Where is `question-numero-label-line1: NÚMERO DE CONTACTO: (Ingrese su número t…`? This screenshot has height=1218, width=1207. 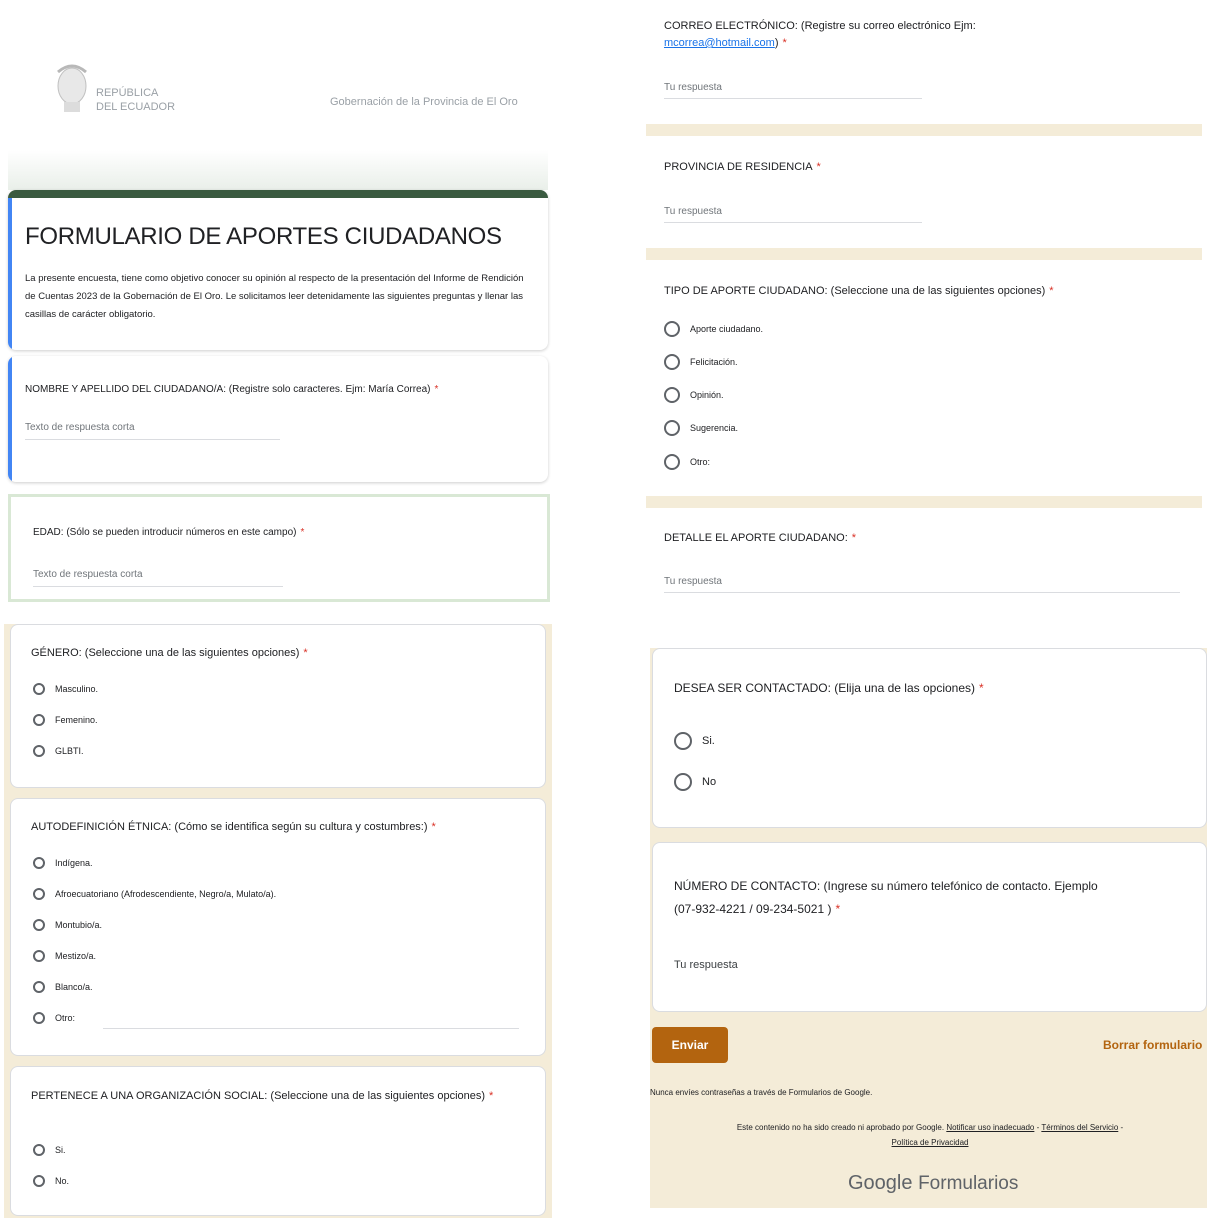 question-numero-label-line1: NÚMERO DE CONTACTO: (Ingrese su número t… is located at coordinates (886, 886).